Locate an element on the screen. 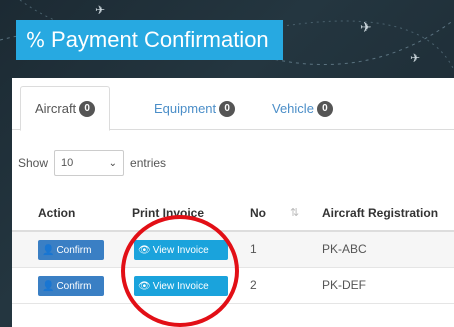  entries-prefix: Show is located at coordinates (33, 163).